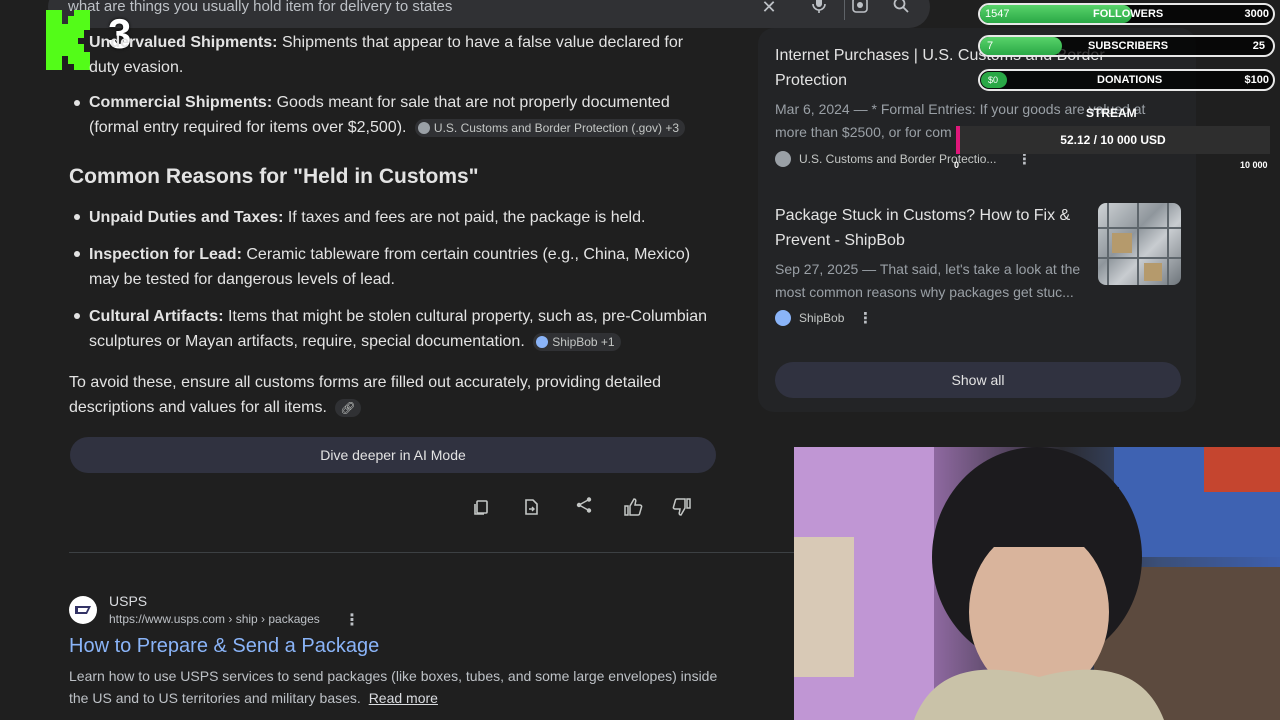 This screenshot has width=1280, height=720. What do you see at coordinates (957, 165) in the screenshot?
I see `stream-goal-min: 0` at bounding box center [957, 165].